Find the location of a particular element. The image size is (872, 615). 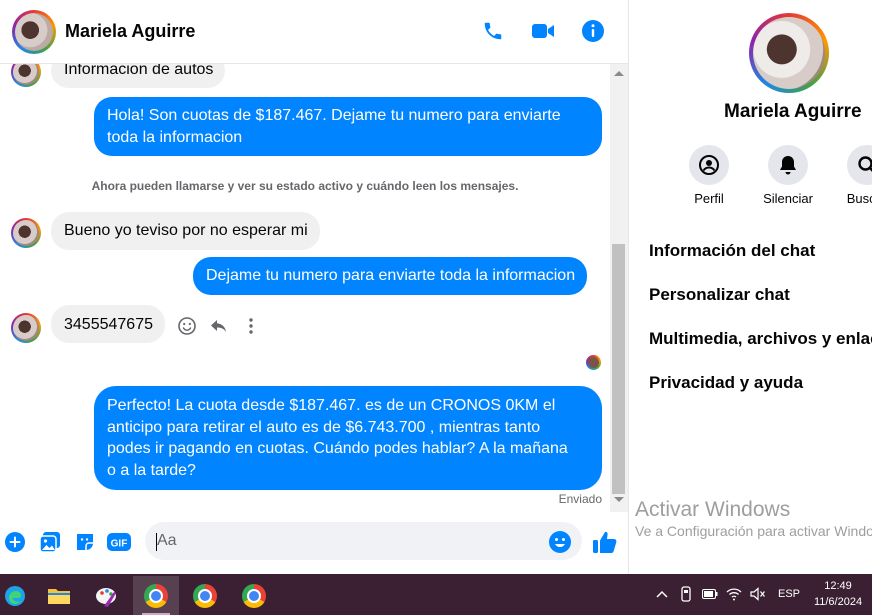

menu-media-files-links: Multimedia, archivos y enlaces is located at coordinates (760, 339).